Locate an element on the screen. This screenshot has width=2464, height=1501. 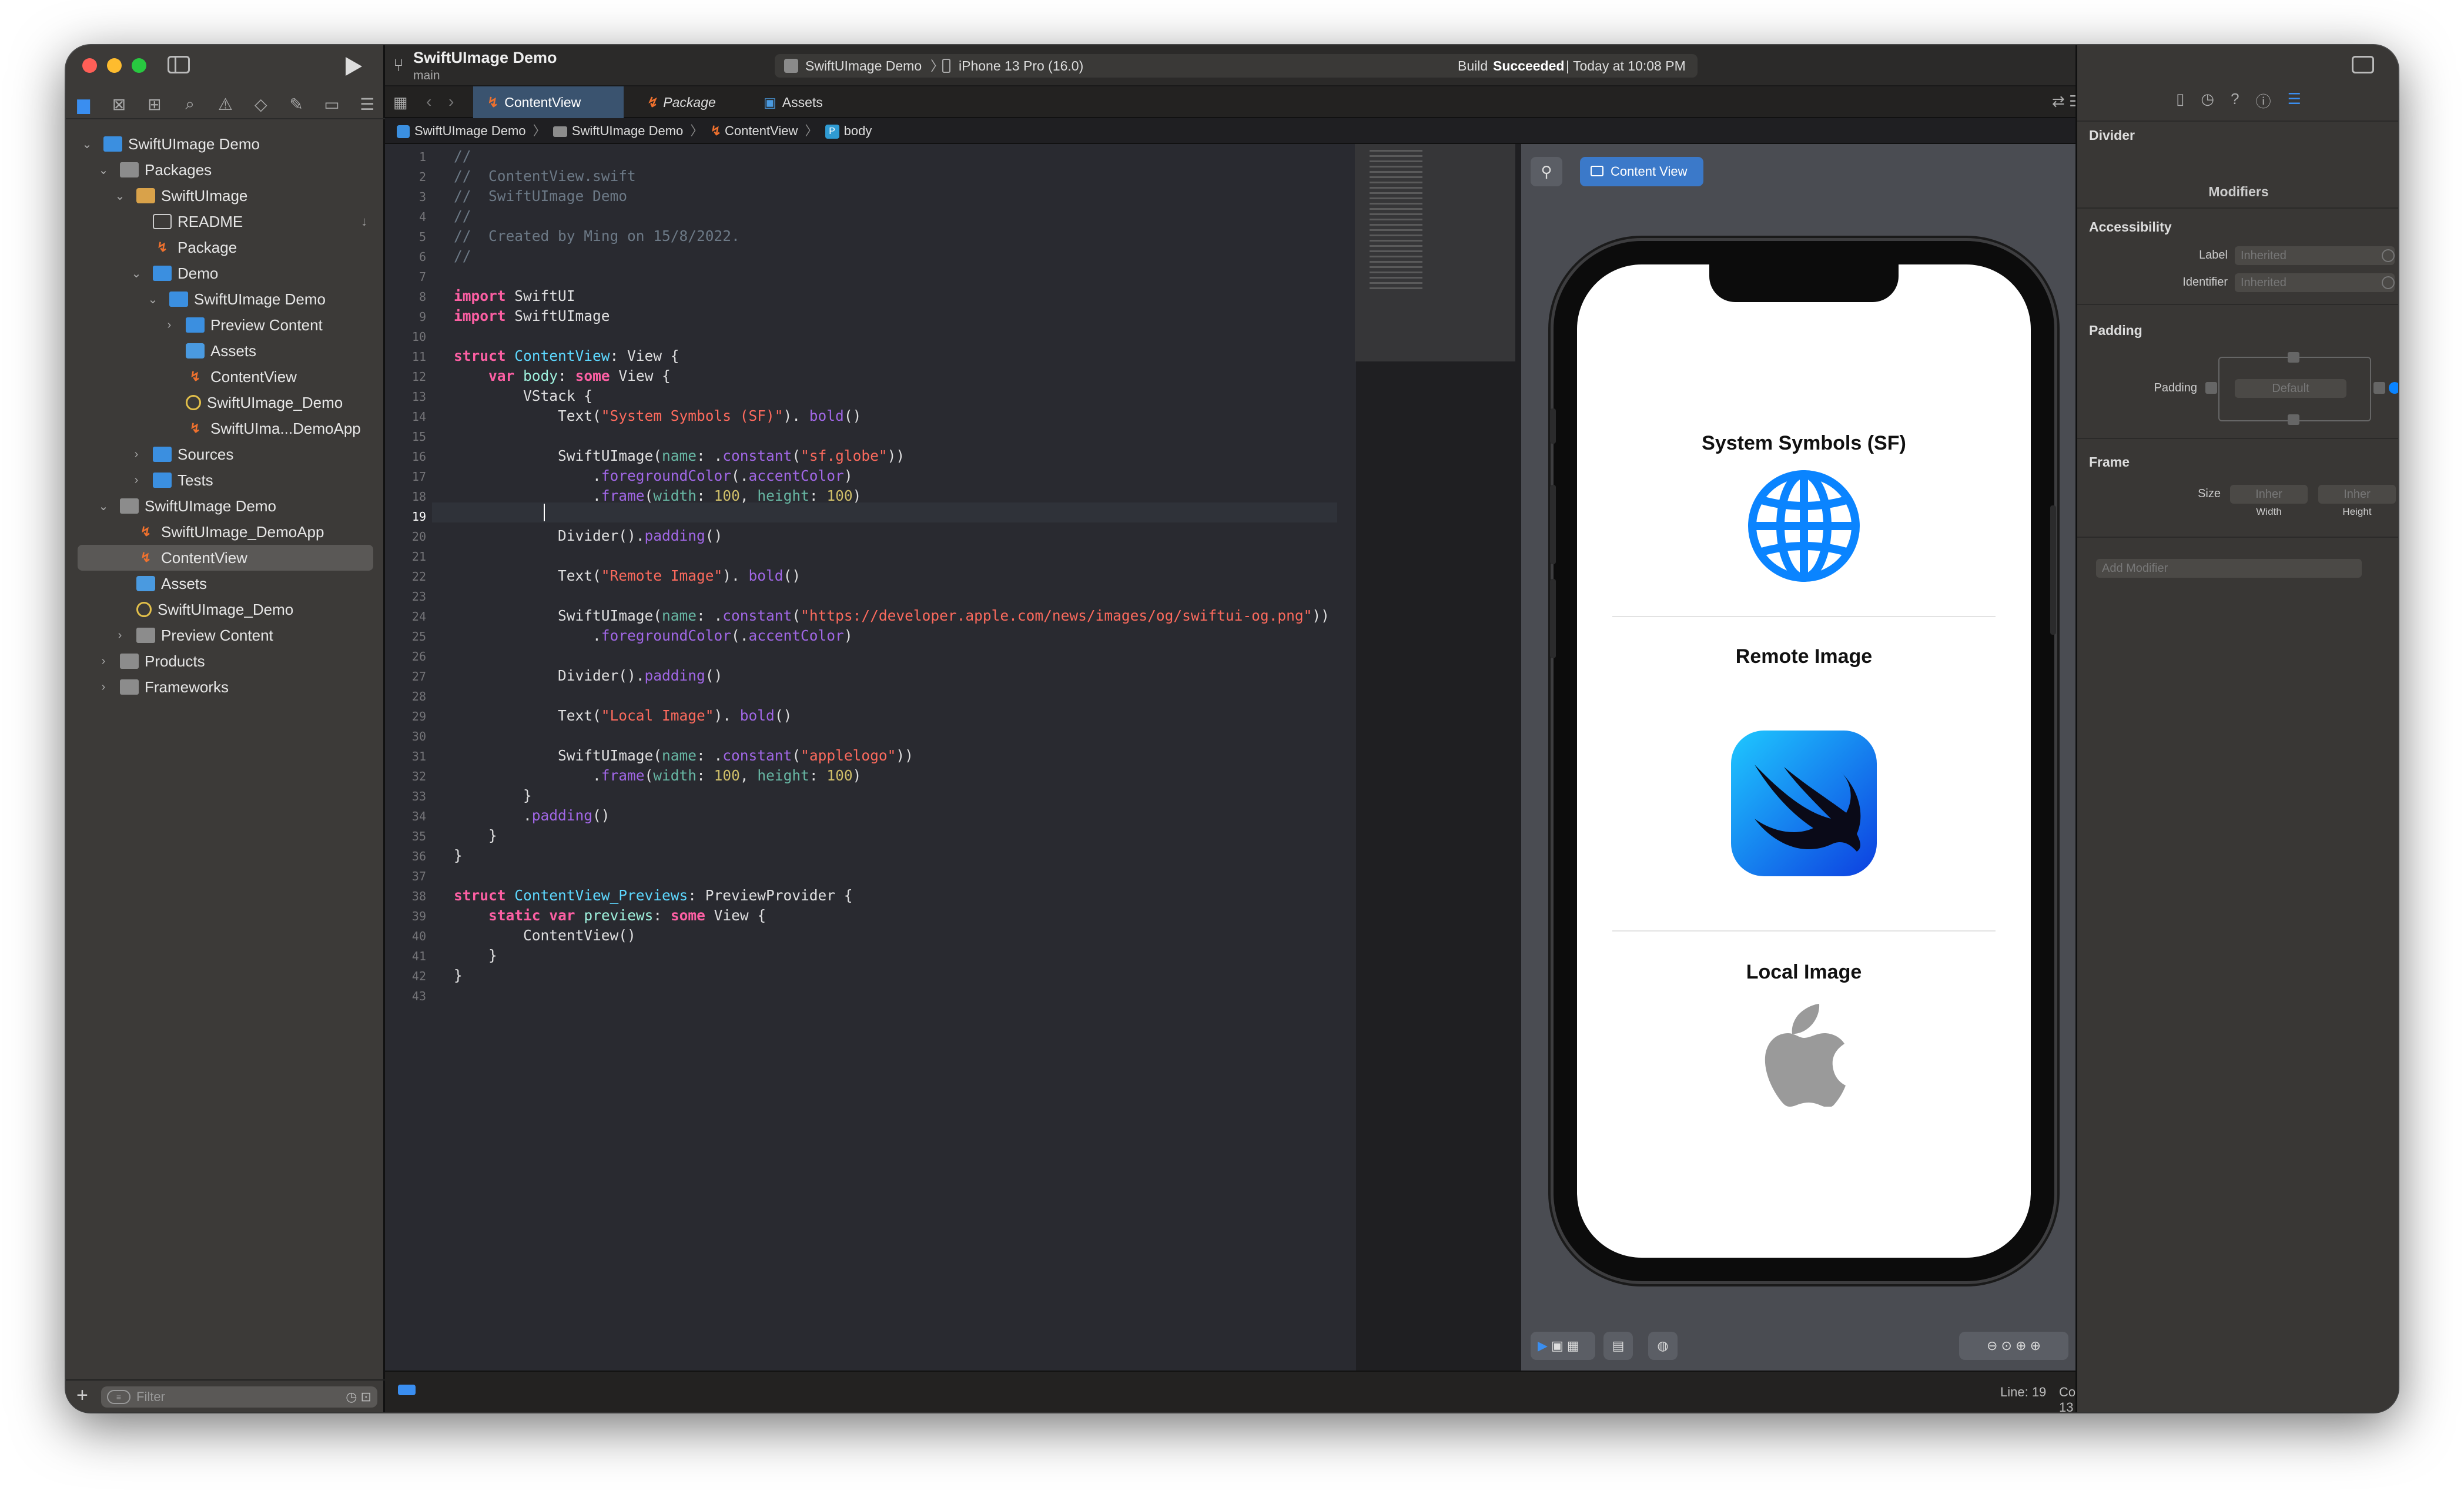
filter-placeholder: Filter is located at coordinates (150, 1397).